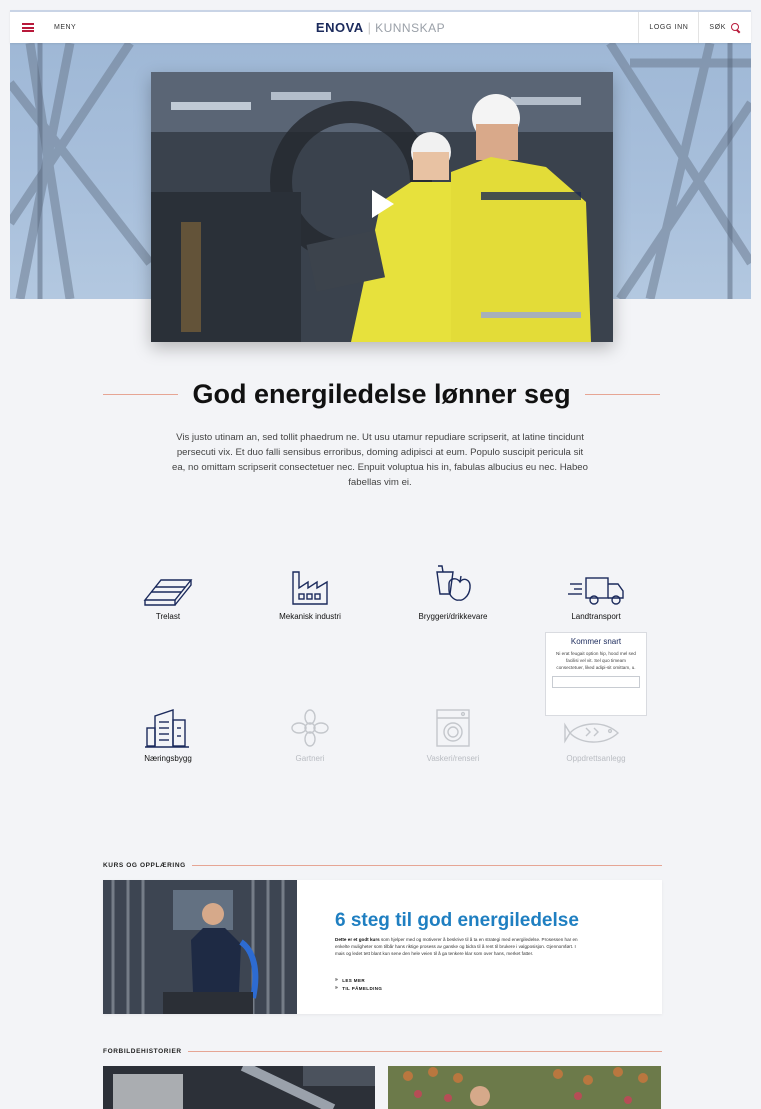 The width and height of the screenshot is (761, 1109). I want to click on office-building-icon, so click(168, 726).